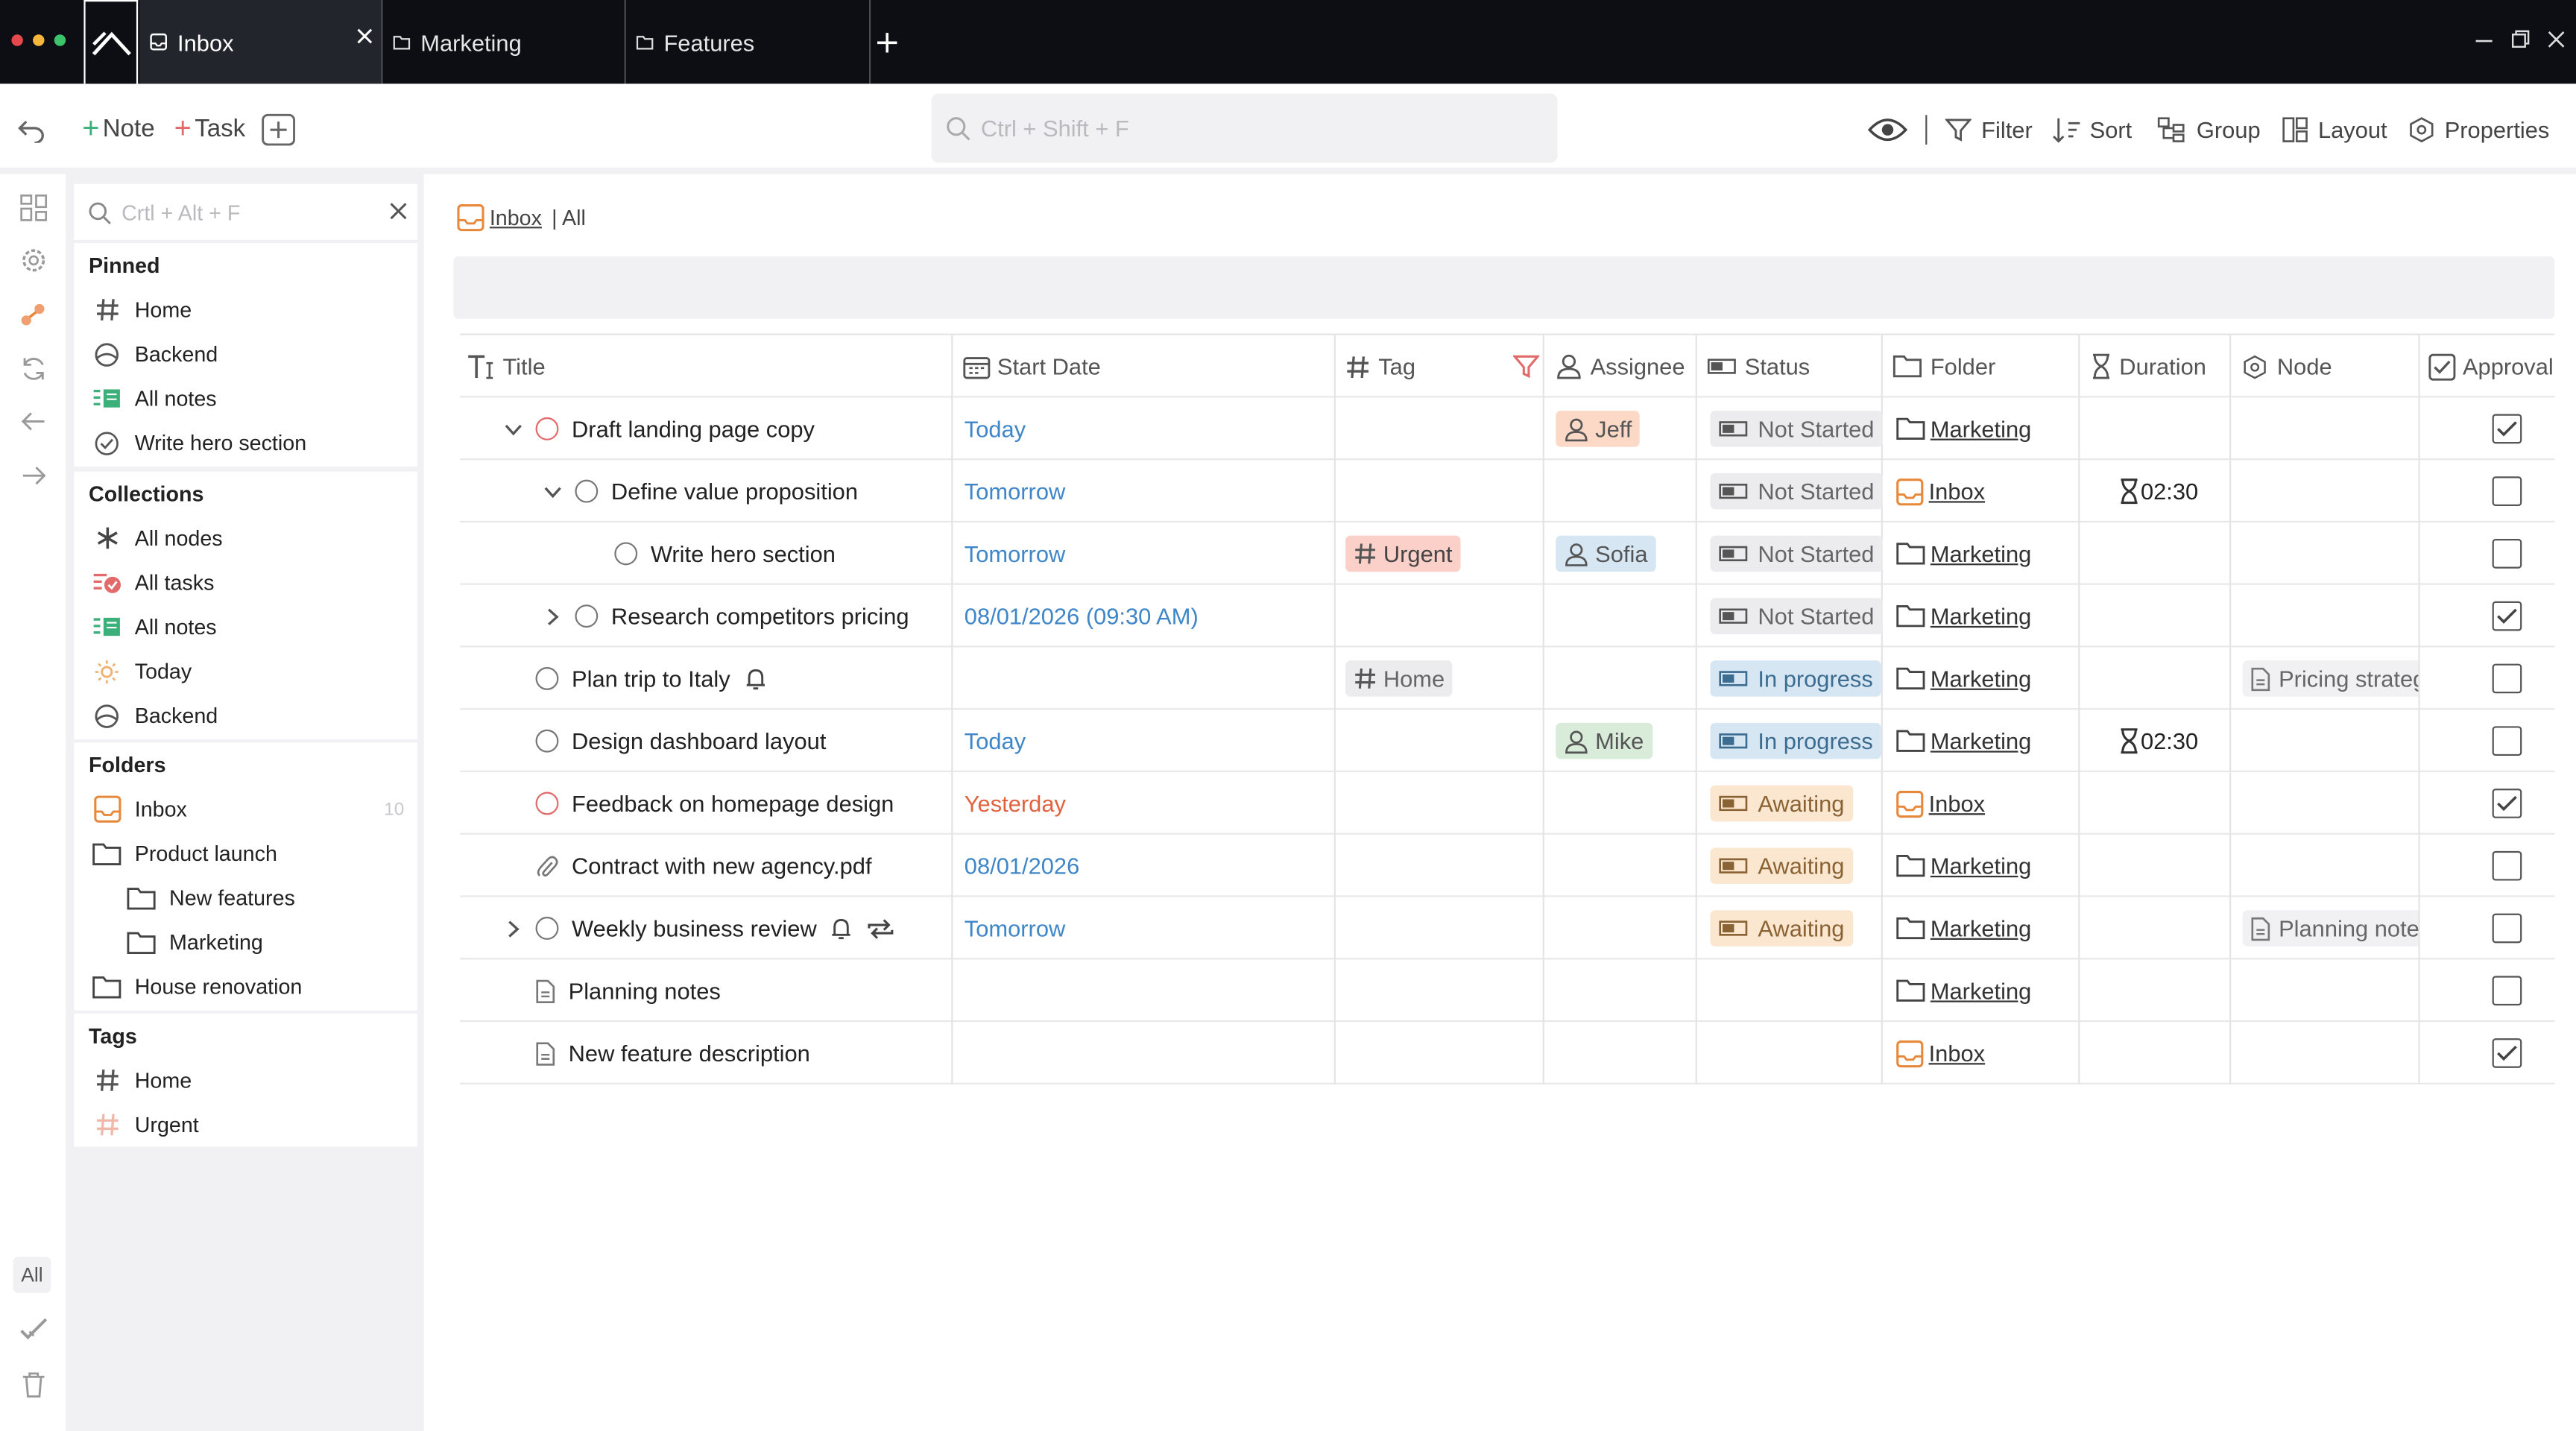  What do you see at coordinates (1508, 1053) in the screenshot?
I see `table-row: New feature description Inbox` at bounding box center [1508, 1053].